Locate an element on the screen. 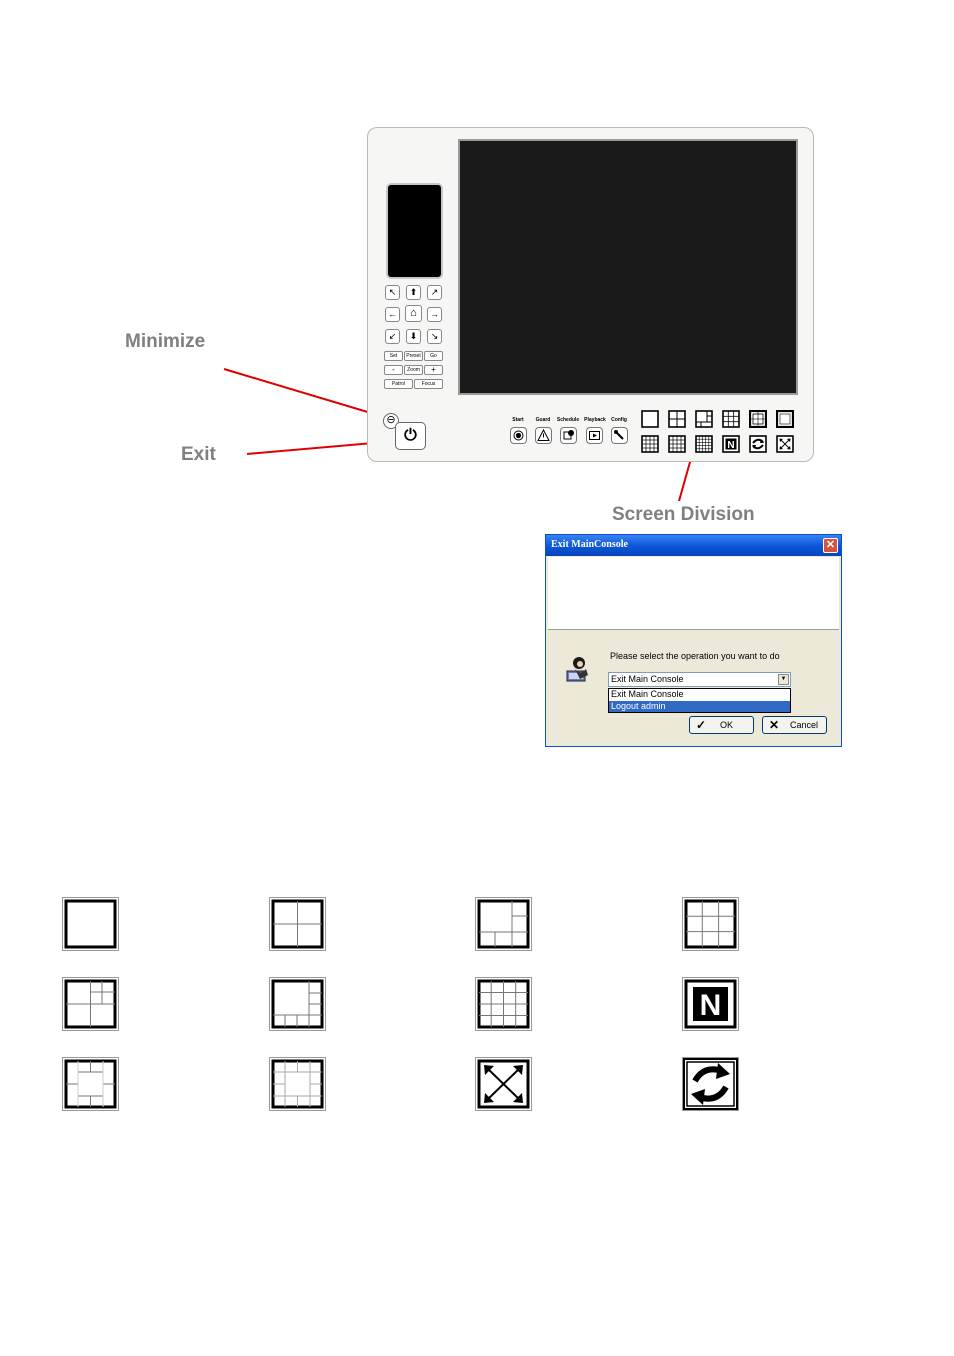 This screenshot has height=1356, width=954. cancel-button: ✕ Cancel is located at coordinates (794, 725).